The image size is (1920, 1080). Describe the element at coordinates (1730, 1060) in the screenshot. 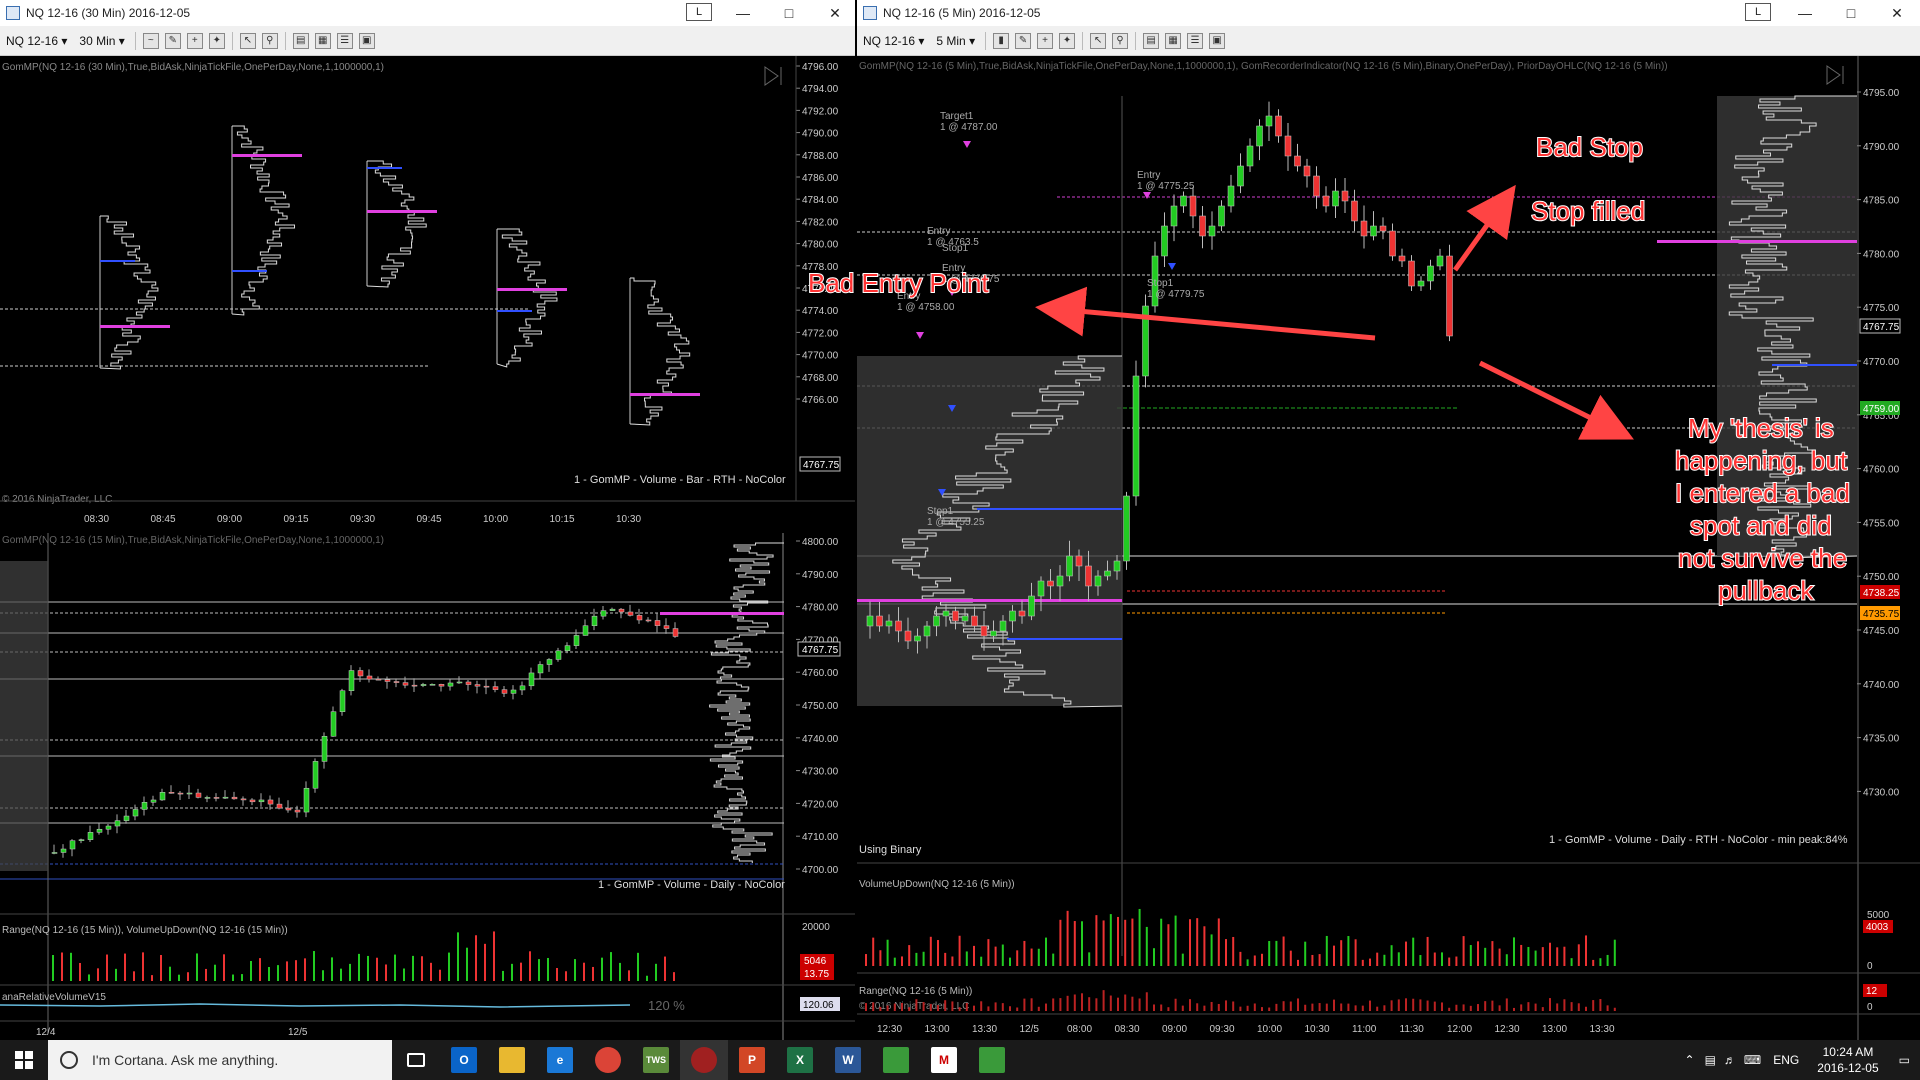

I see `volume-icon: ♬` at that location.